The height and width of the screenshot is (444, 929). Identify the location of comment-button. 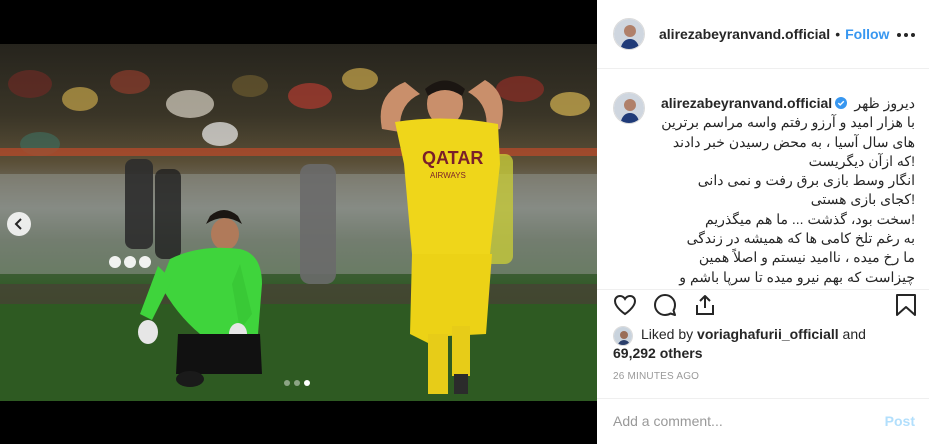
(665, 307).